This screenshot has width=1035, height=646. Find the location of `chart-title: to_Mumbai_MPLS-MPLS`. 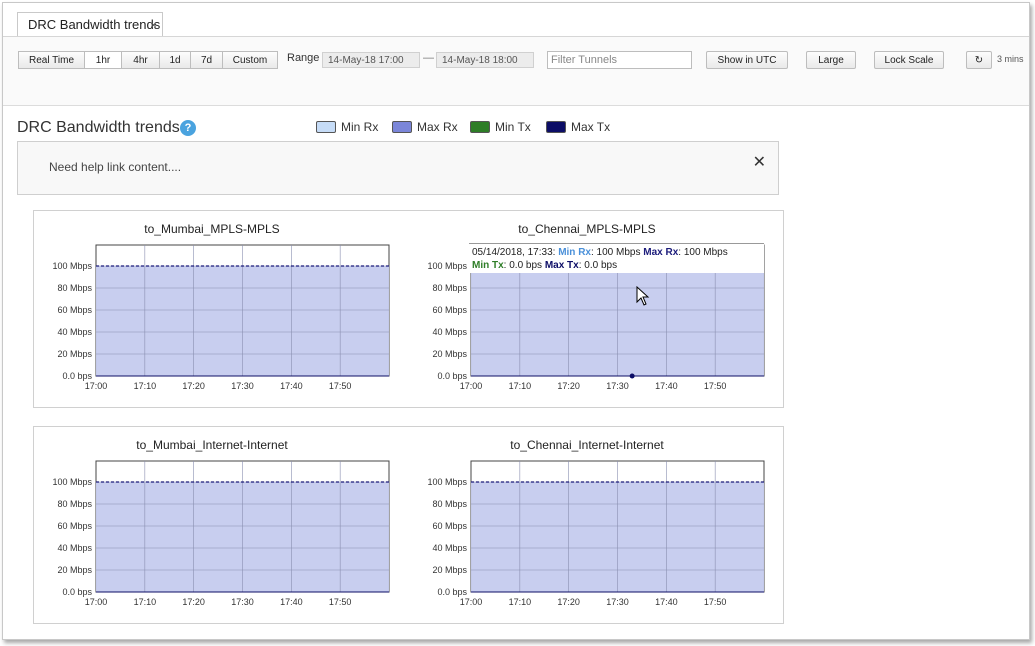

chart-title: to_Mumbai_MPLS-MPLS is located at coordinates (212, 229).